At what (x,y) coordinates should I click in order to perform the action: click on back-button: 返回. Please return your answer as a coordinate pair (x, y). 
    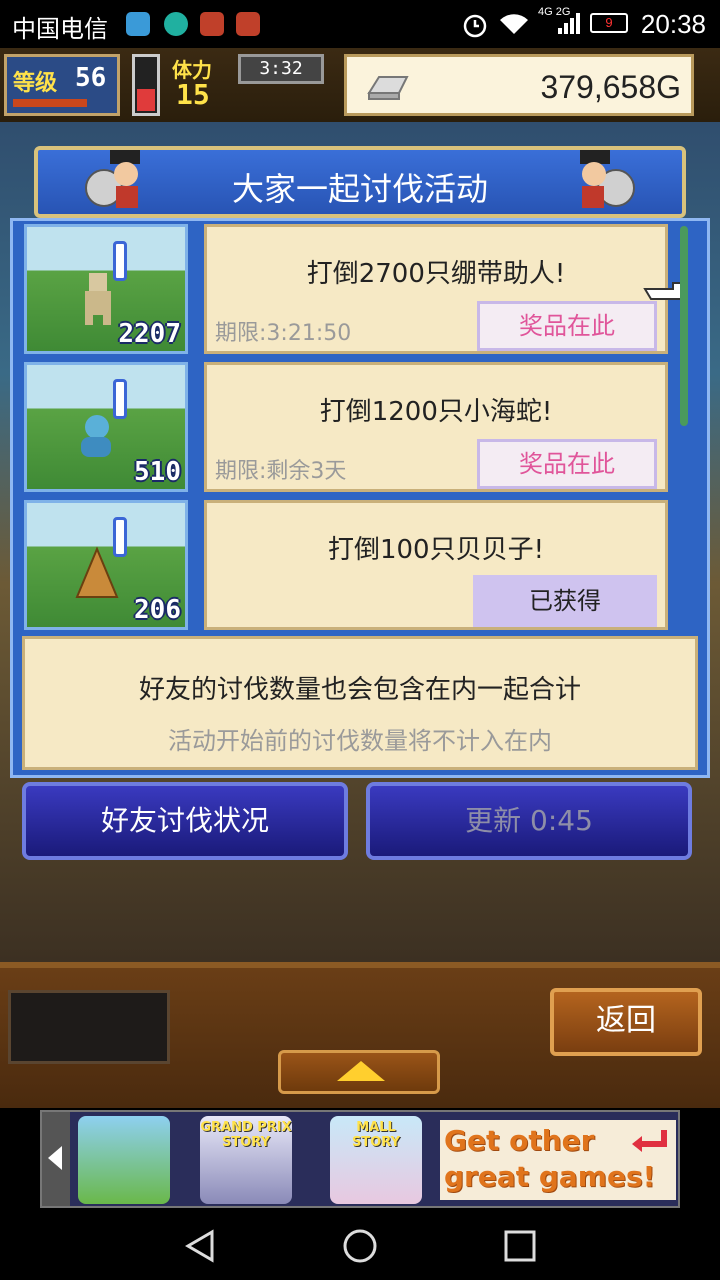
    Looking at the image, I should click on (626, 1022).